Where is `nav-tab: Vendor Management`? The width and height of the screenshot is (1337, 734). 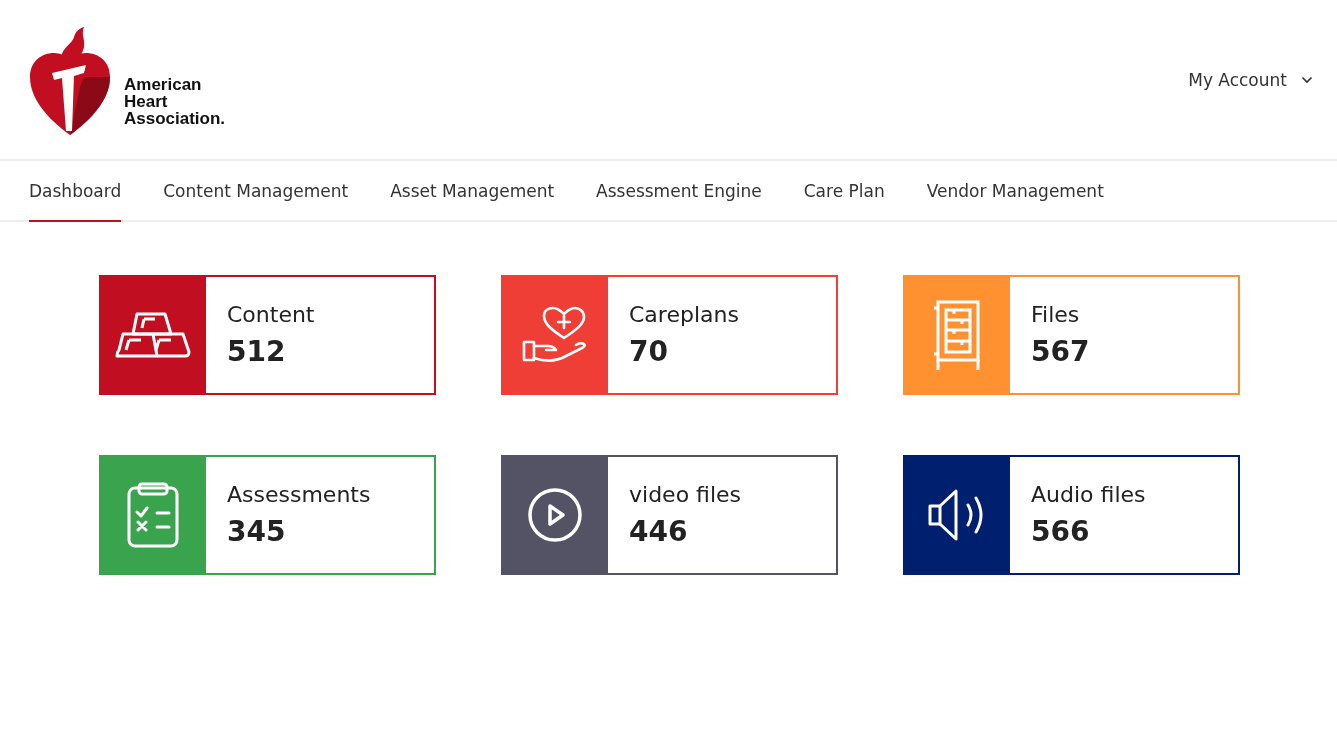
nav-tab: Vendor Management is located at coordinates (1015, 191).